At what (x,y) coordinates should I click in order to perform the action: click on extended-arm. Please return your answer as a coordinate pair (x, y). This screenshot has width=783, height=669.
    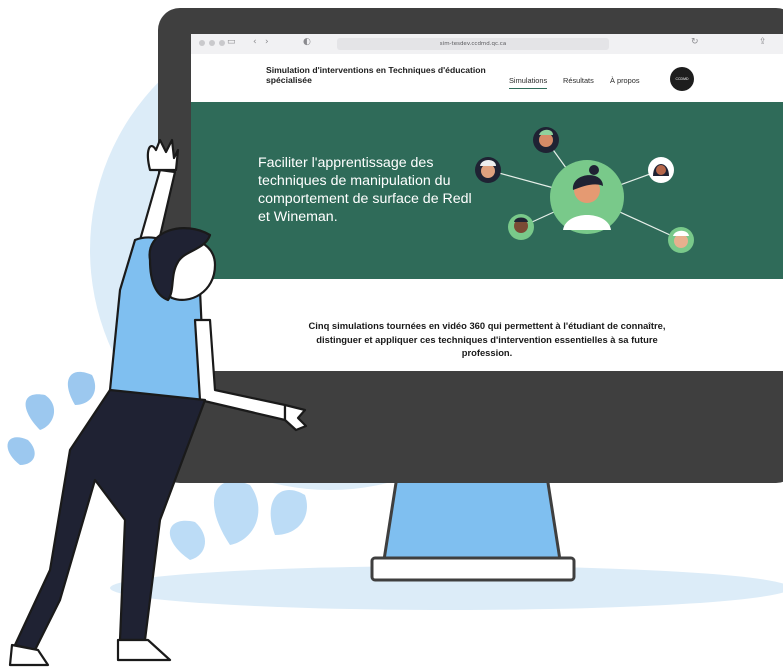
    Looking at the image, I should click on (240, 370).